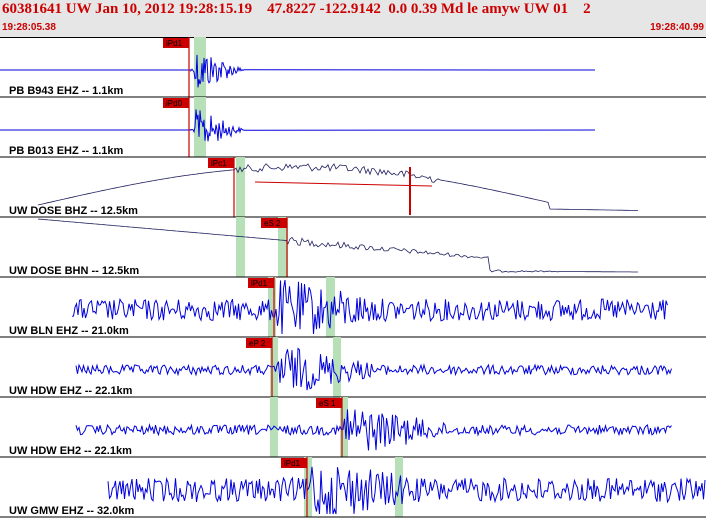 The width and height of the screenshot is (706, 518). Describe the element at coordinates (73, 211) in the screenshot. I see `station-label: UW DOSE BHZ -- 12.5km` at that location.